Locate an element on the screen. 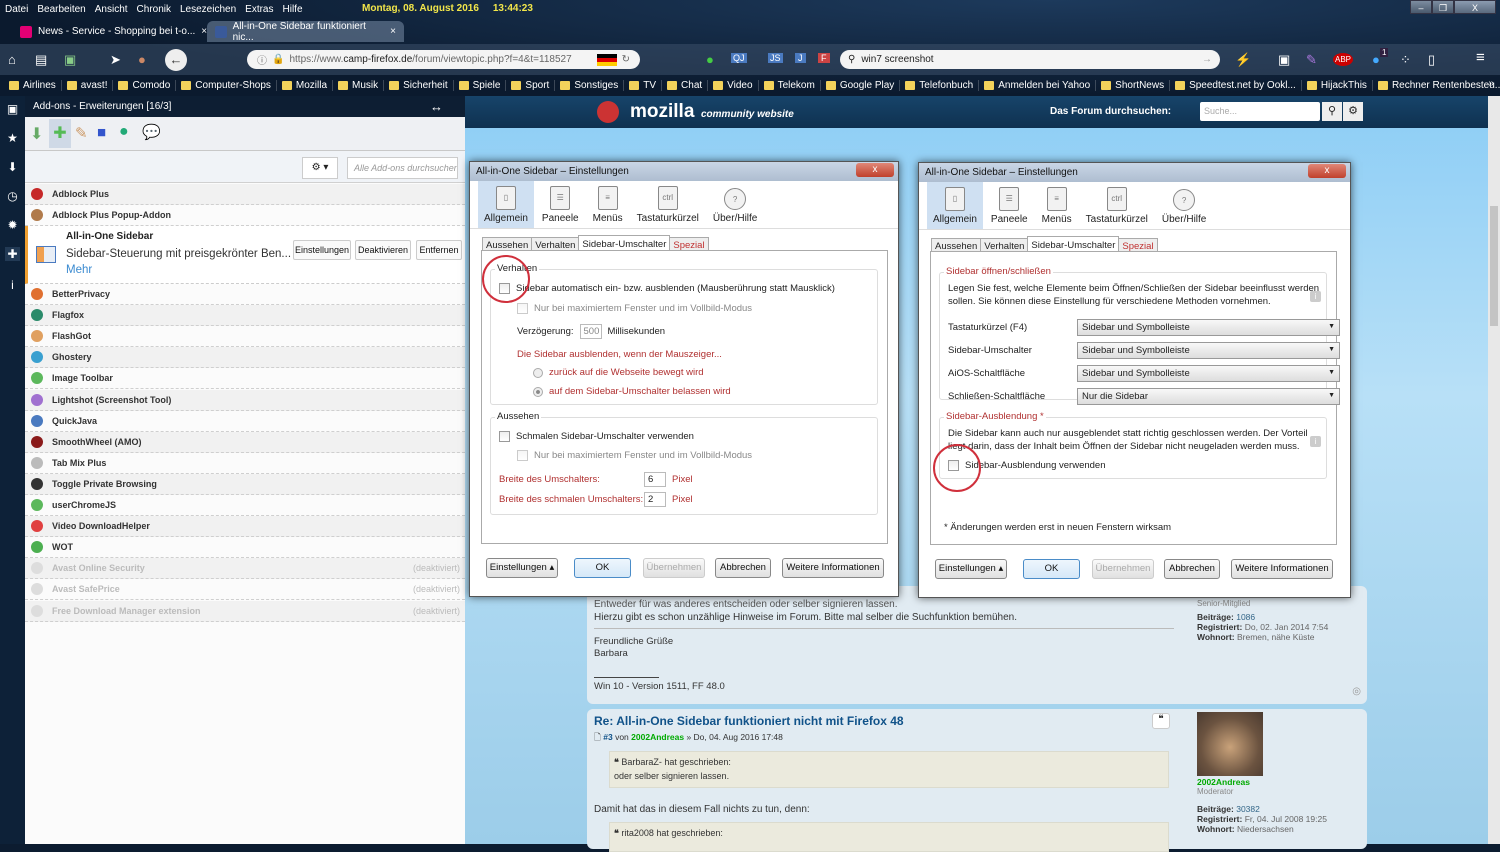  addon-item: BetterPrivacy is located at coordinates (245, 294).